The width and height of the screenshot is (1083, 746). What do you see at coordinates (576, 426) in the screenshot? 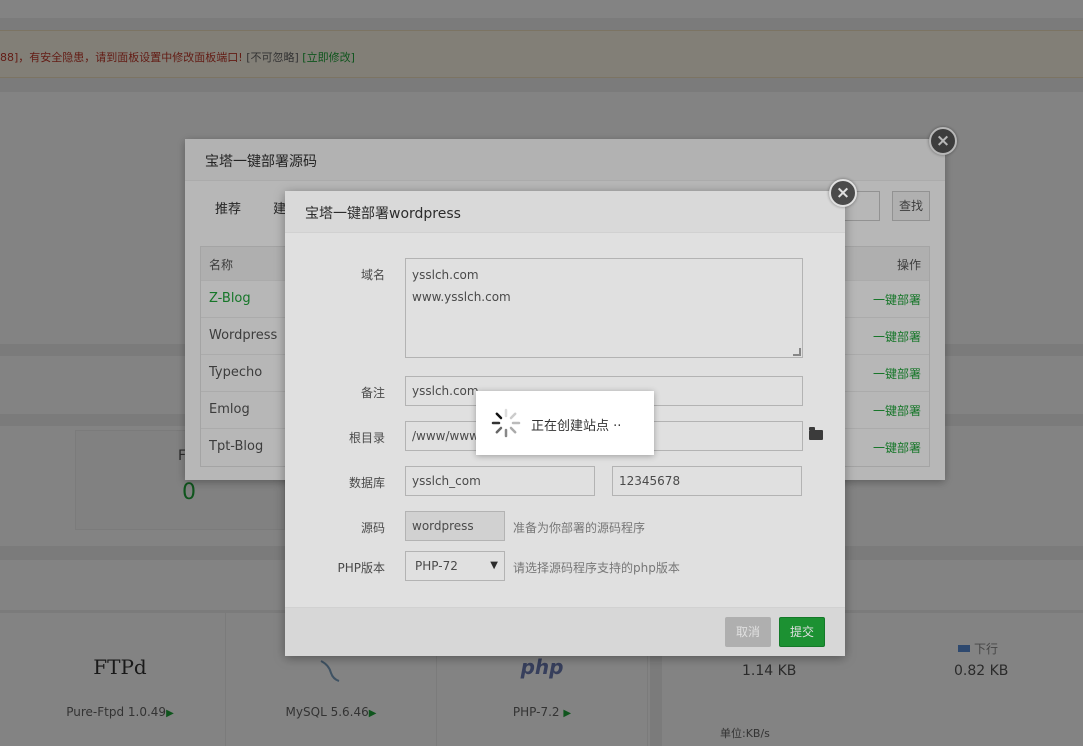
I see `loading-text: 正在创建站点 ··` at bounding box center [576, 426].